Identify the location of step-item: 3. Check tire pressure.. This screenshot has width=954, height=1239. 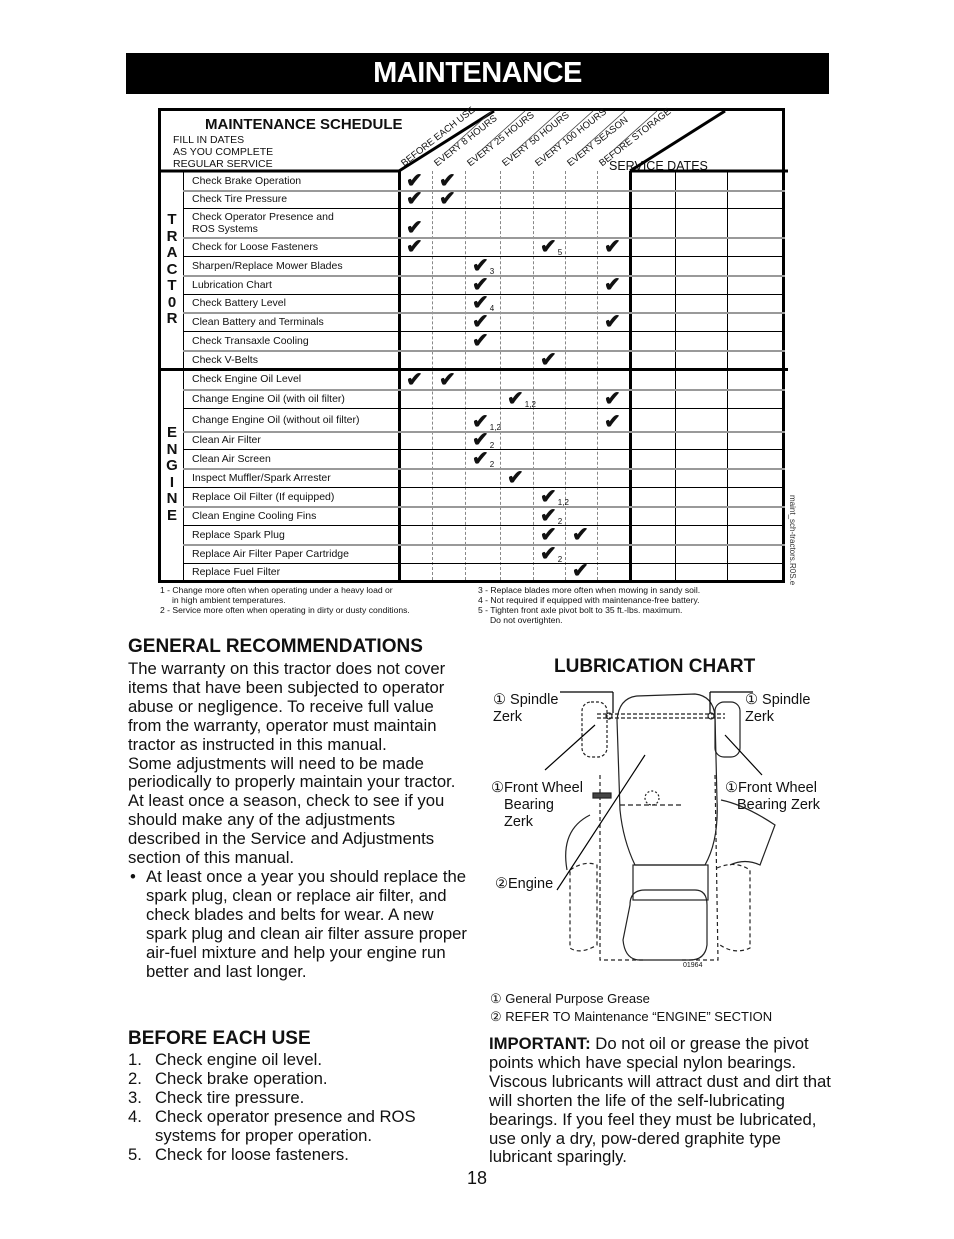
(288, 1097).